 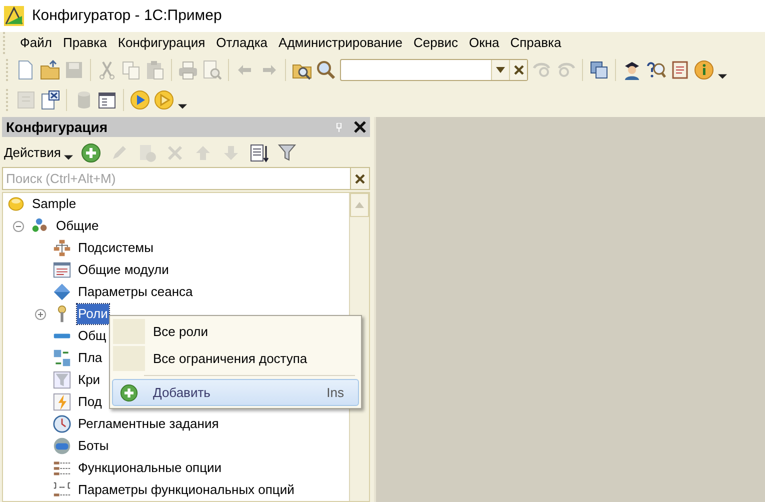 I want to click on find-previous-icon, so click(x=566, y=70).